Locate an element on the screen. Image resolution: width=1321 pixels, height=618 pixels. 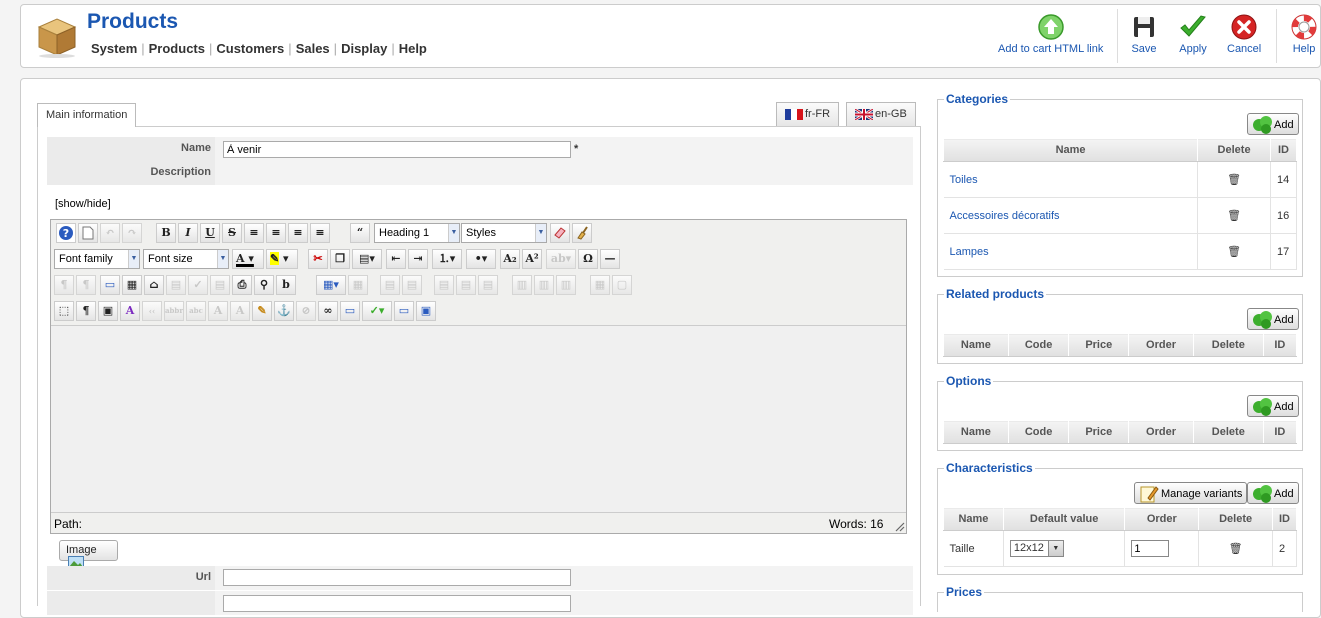
find-icon: ⚲ is located at coordinates (264, 285).